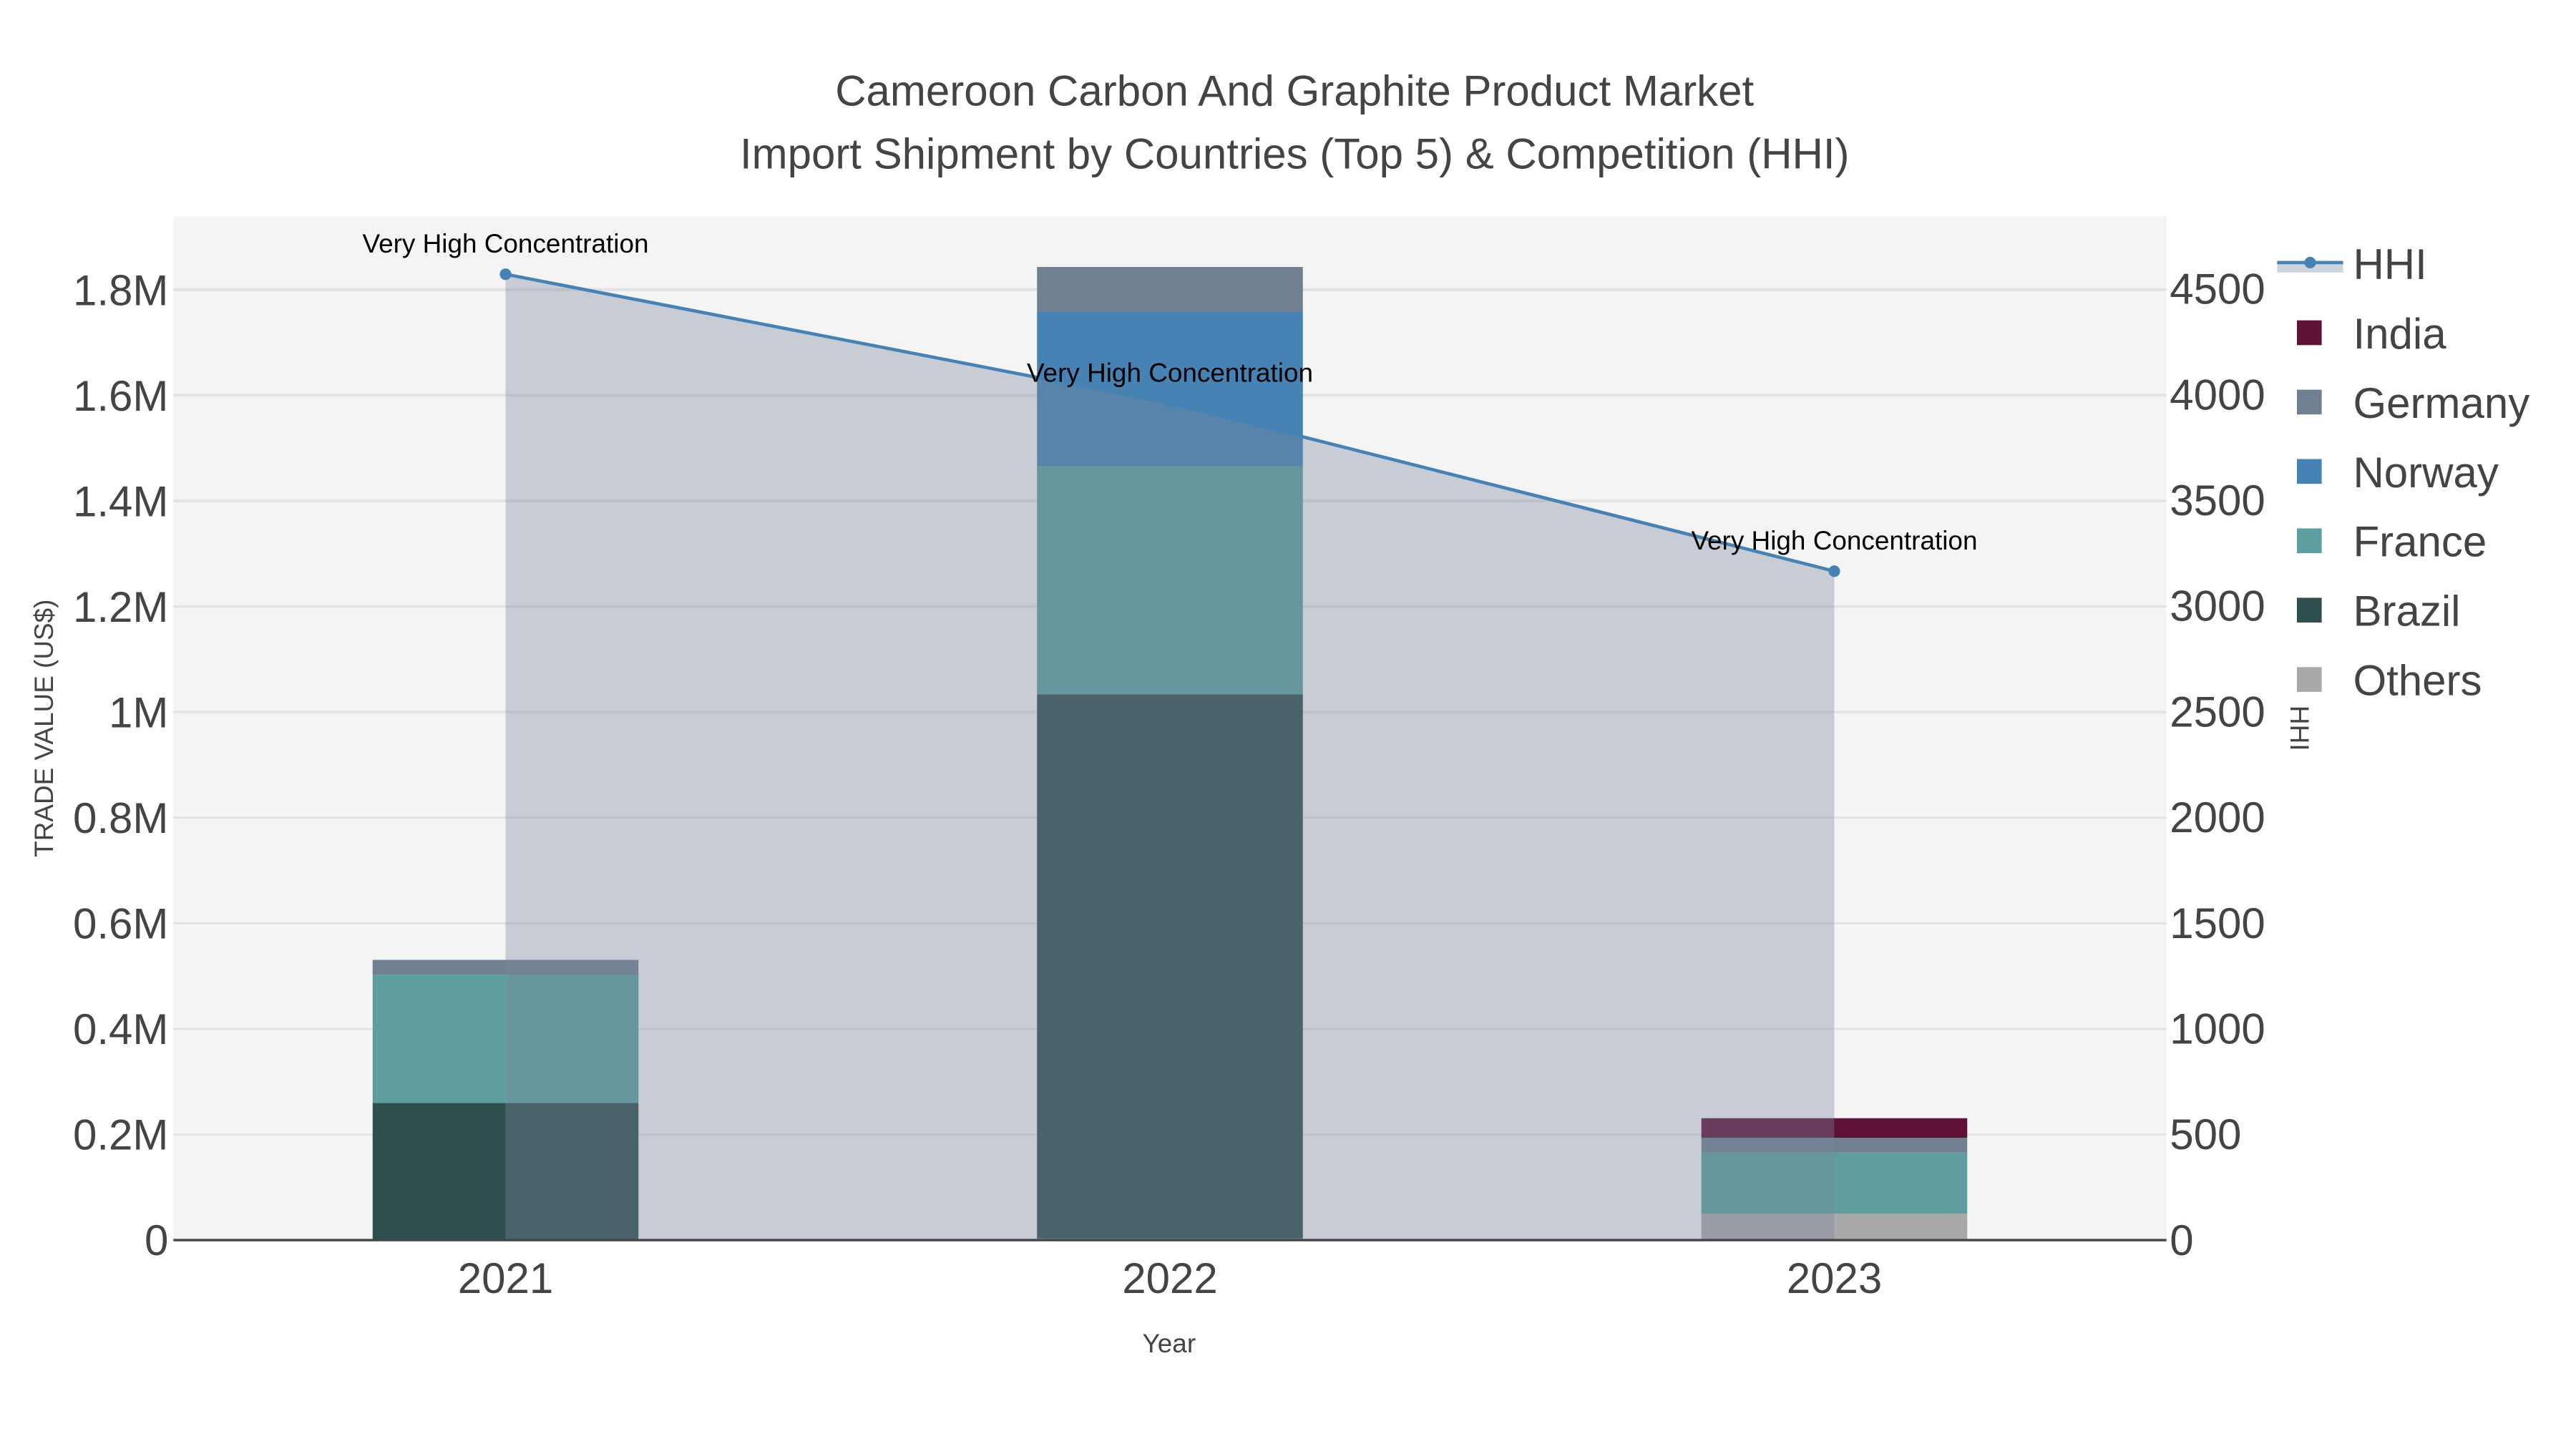 This screenshot has height=1449, width=2576. Describe the element at coordinates (120, 1029) in the screenshot. I see `y-tick-label: 0.4M` at that location.